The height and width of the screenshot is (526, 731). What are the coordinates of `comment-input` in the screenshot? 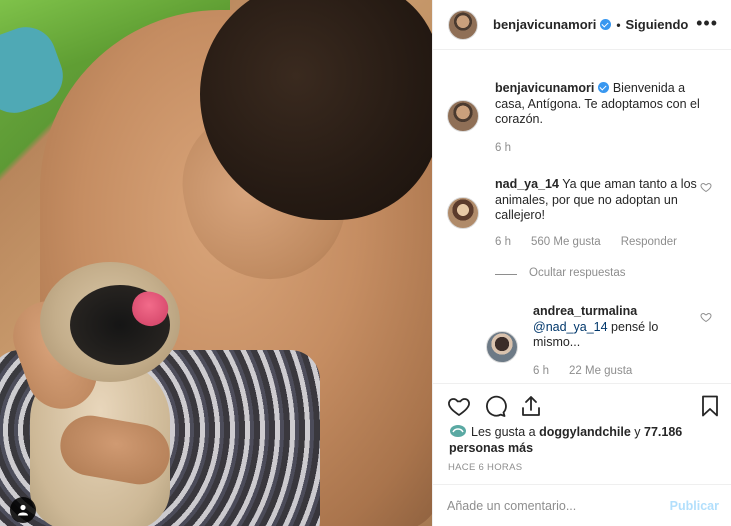 It's located at (552, 506).